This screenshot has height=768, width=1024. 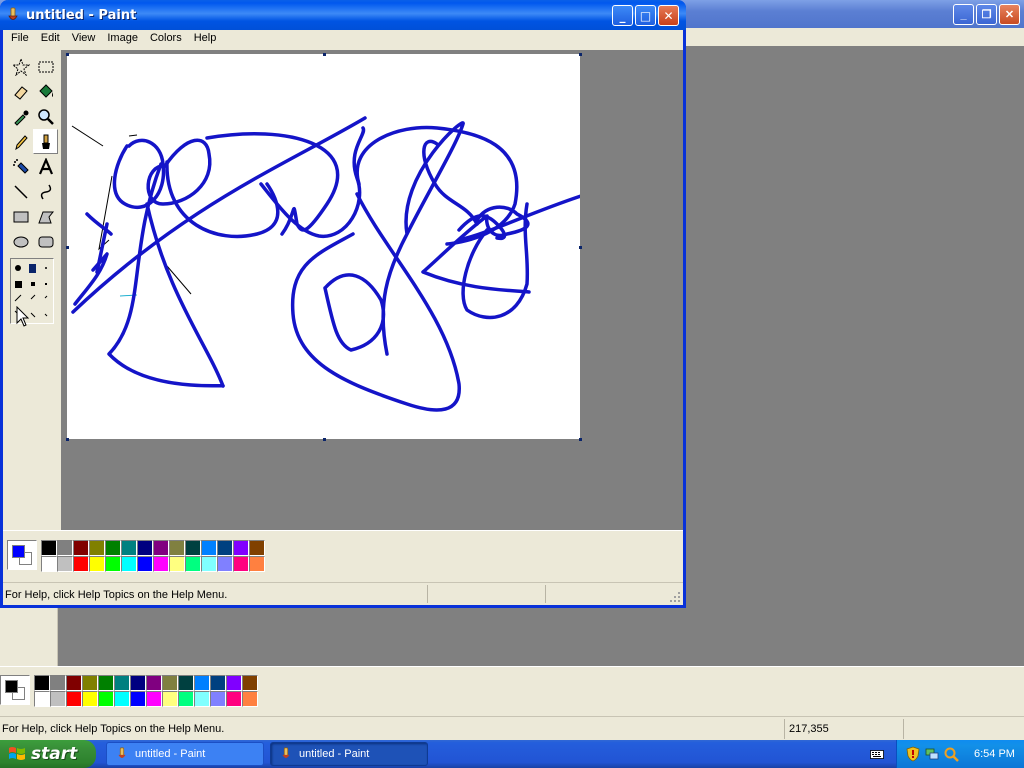 I want to click on fill-tool, so click(x=45, y=91).